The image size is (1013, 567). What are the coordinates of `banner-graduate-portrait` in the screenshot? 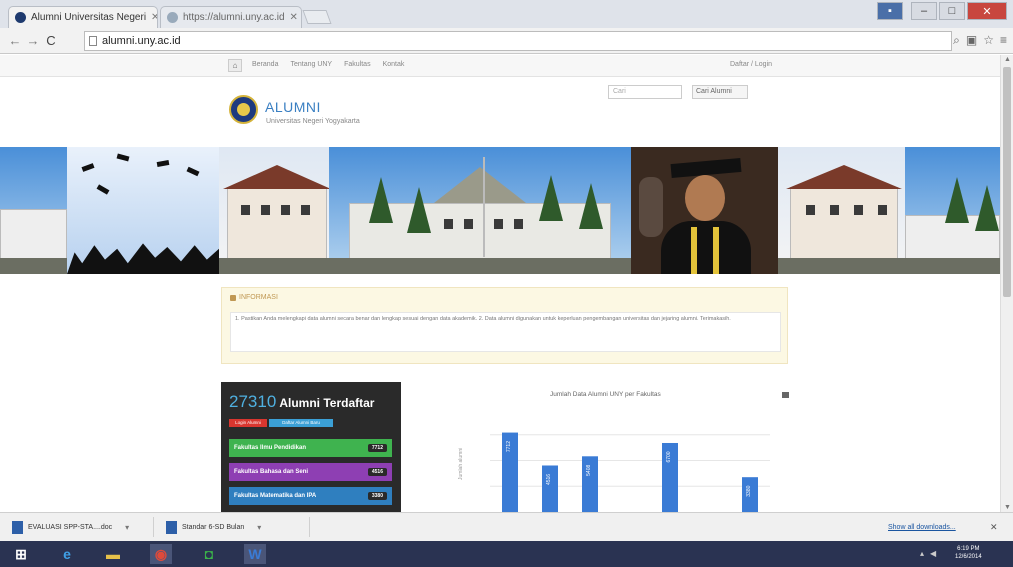 It's located at (704, 210).